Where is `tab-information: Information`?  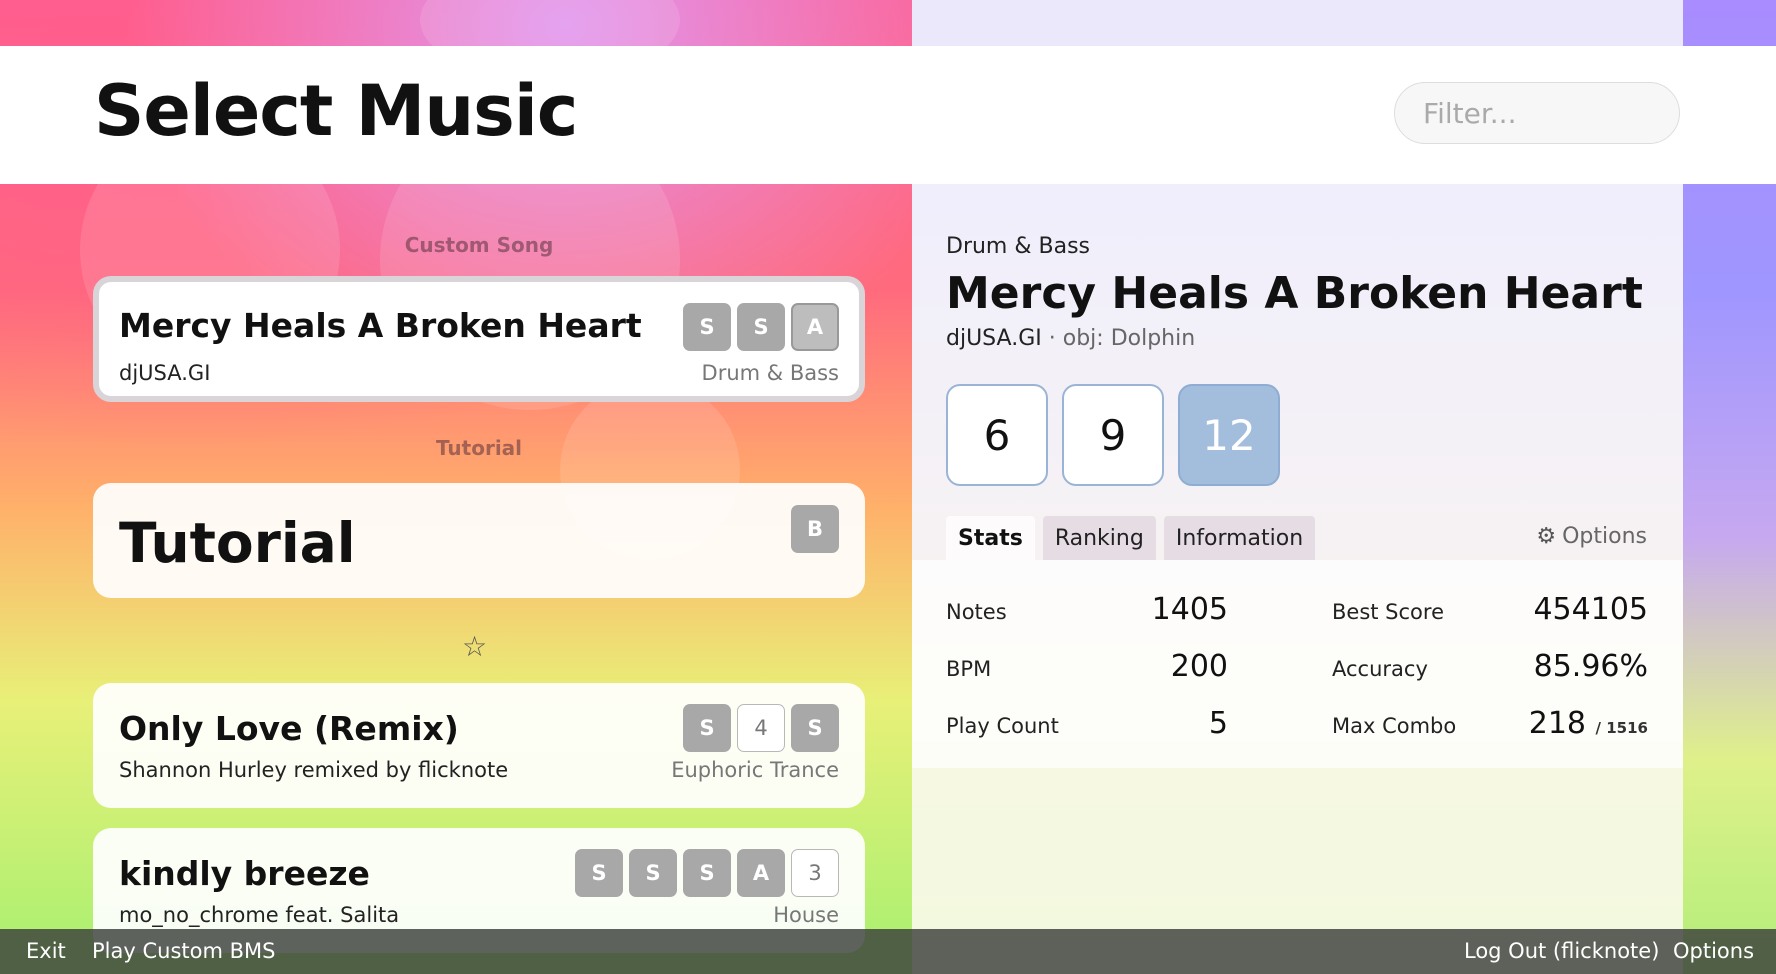 tab-information: Information is located at coordinates (1239, 538).